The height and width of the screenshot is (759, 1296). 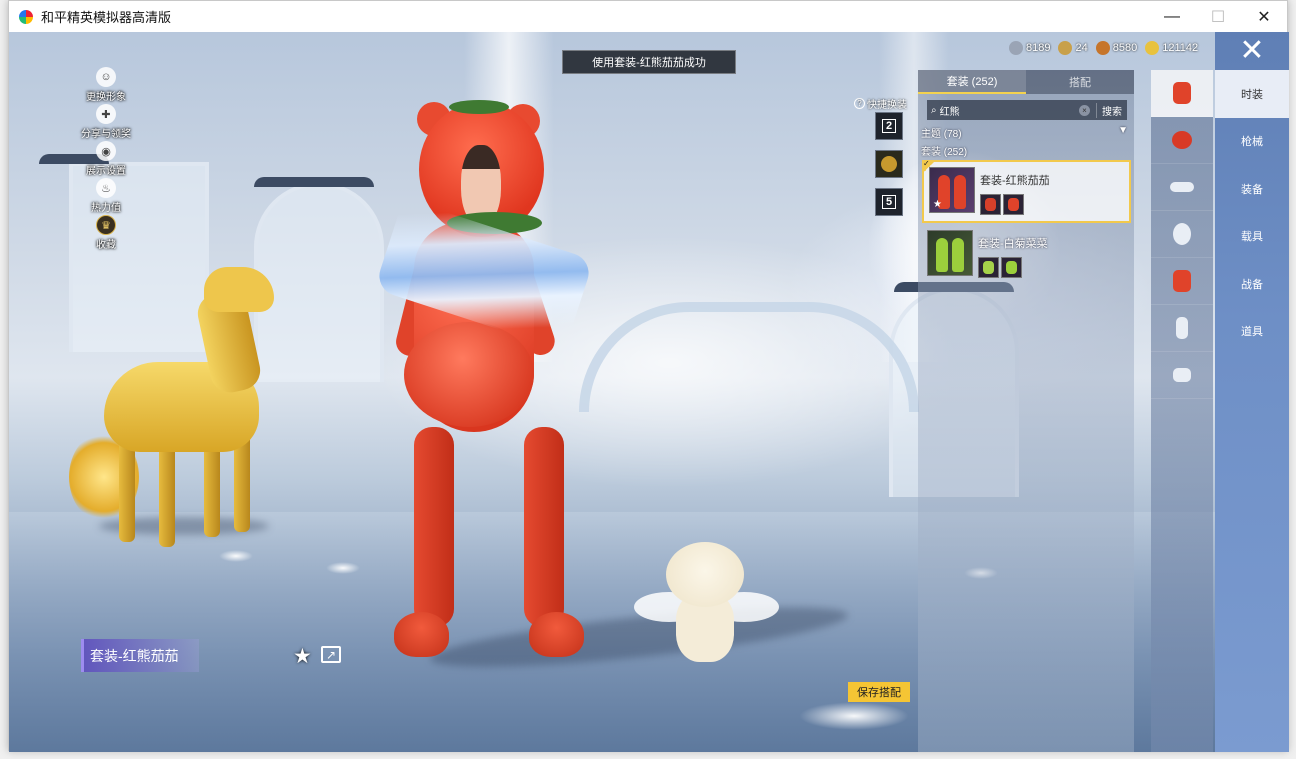 I want to click on card-info: 套装-白菊菜菜, so click(x=1013, y=254).